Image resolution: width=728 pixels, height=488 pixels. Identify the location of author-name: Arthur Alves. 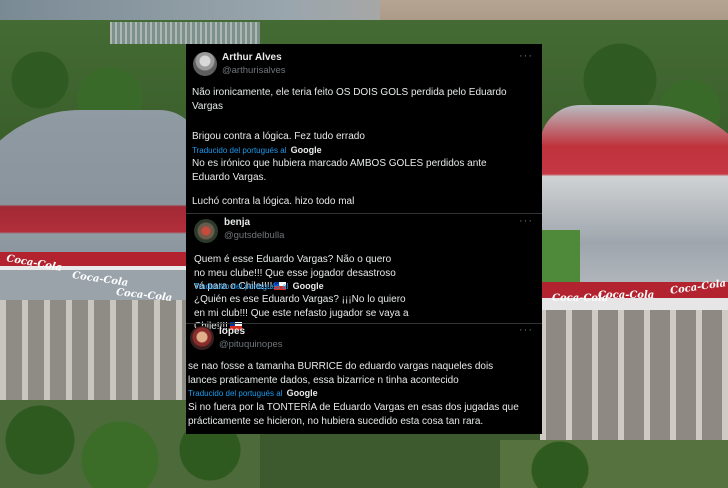
(252, 57).